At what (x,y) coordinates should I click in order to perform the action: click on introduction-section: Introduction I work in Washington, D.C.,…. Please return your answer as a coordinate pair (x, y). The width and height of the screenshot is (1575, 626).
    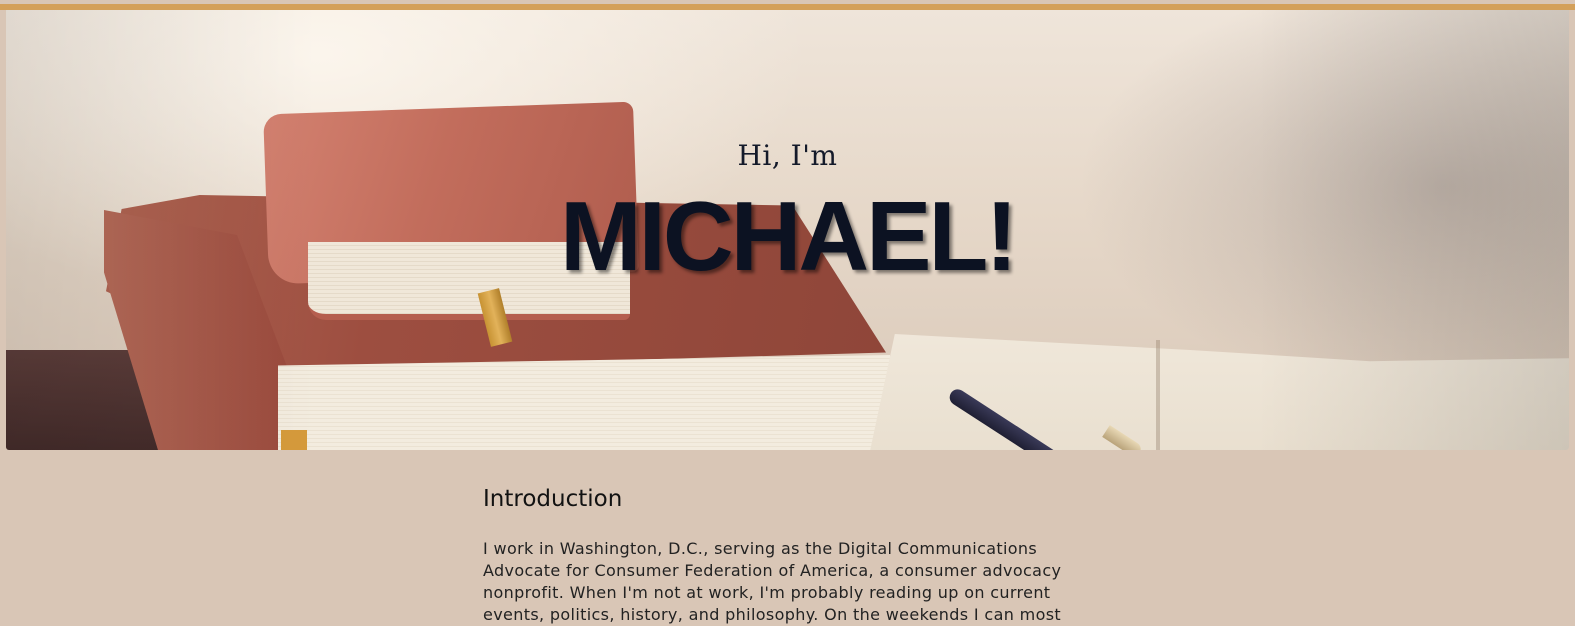
    Looking at the image, I should click on (773, 553).